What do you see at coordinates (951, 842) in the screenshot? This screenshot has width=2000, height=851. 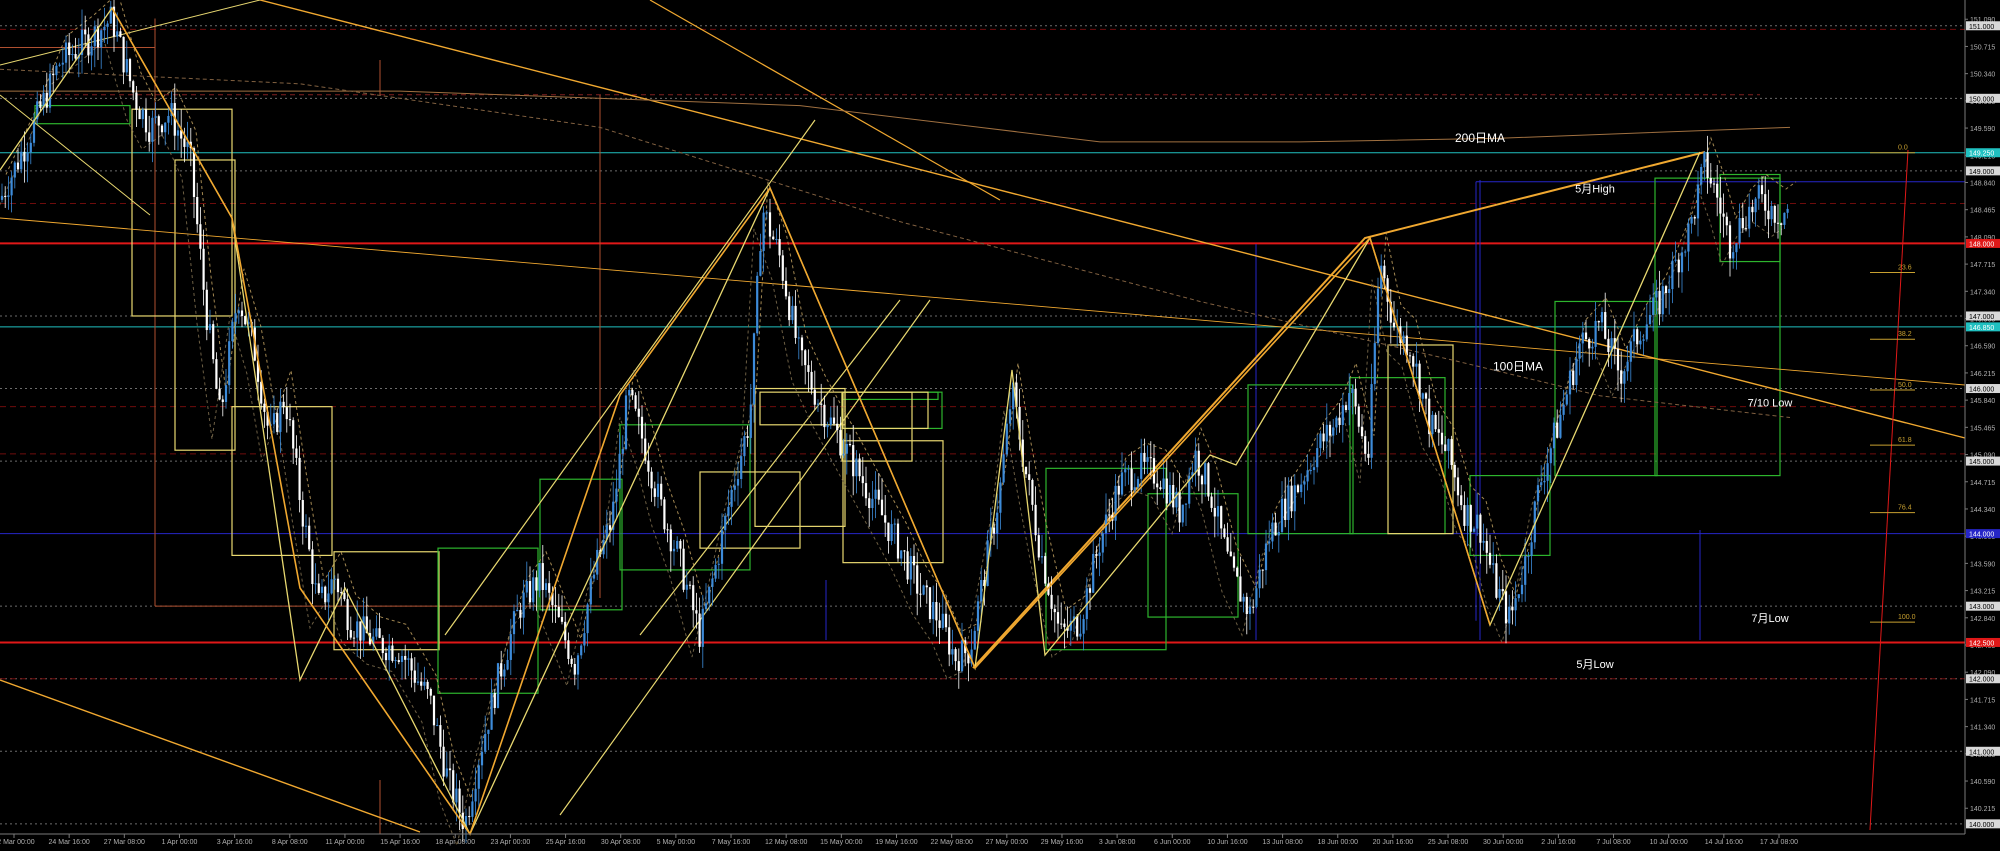 I see `xtick-label-17: 22 May 08:00` at bounding box center [951, 842].